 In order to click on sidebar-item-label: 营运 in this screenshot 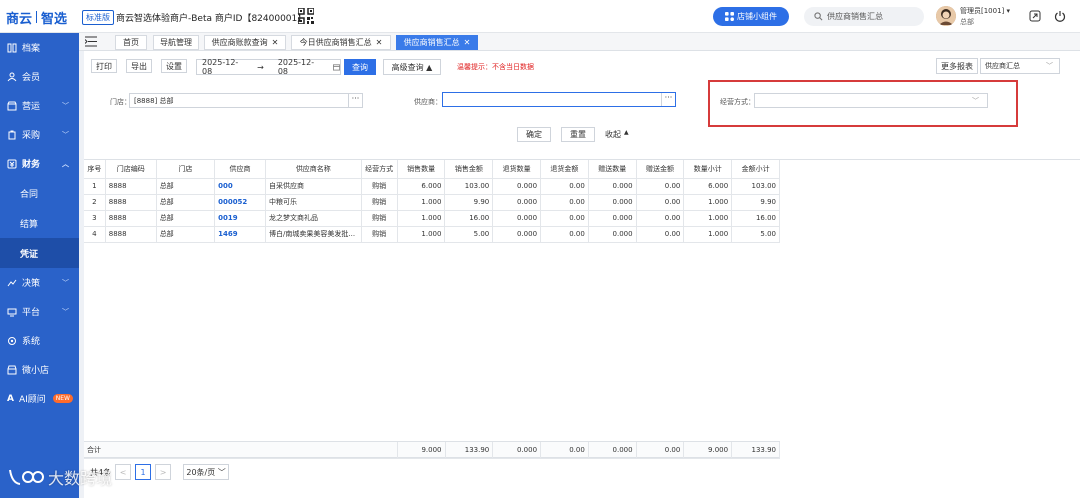, I will do `click(31, 107)`.